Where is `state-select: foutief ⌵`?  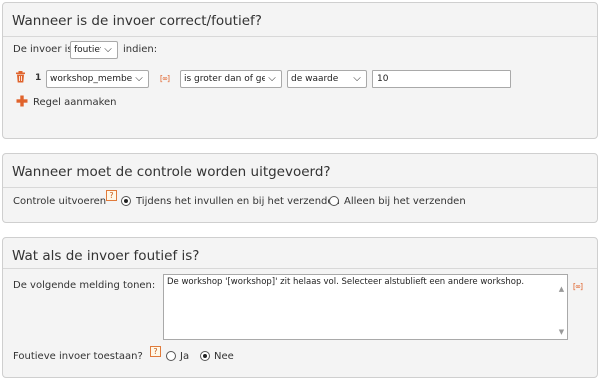
state-select: foutief ⌵ is located at coordinates (94, 50).